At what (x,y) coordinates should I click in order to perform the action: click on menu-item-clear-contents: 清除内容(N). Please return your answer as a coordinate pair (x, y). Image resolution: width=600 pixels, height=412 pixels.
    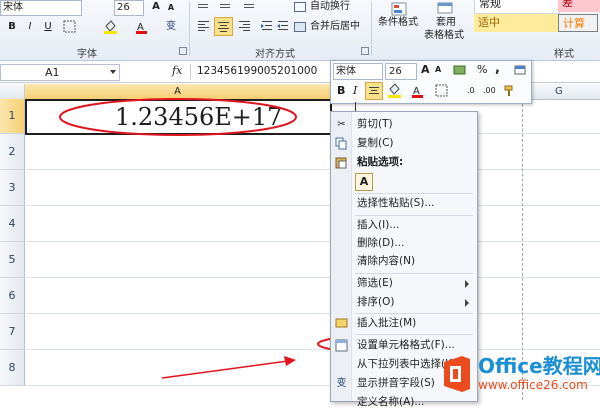
    Looking at the image, I should click on (404, 261).